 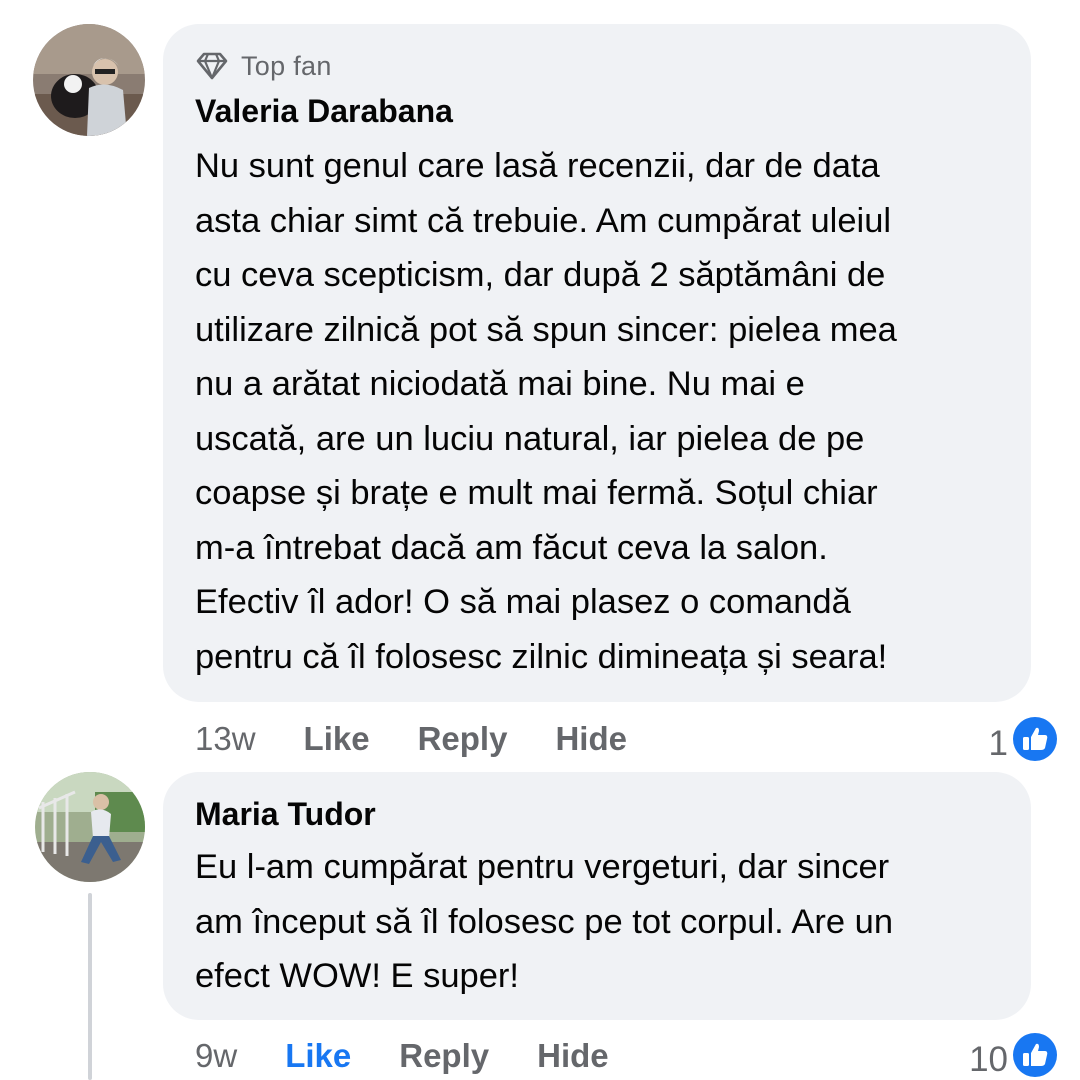 I want to click on thread-line, so click(x=90, y=986).